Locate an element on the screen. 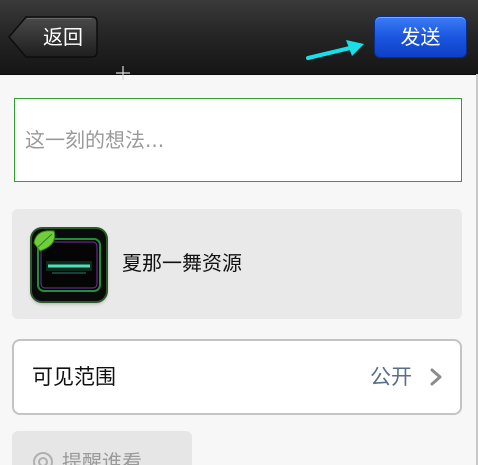  back-button-label: 返回 is located at coordinates (63, 37).